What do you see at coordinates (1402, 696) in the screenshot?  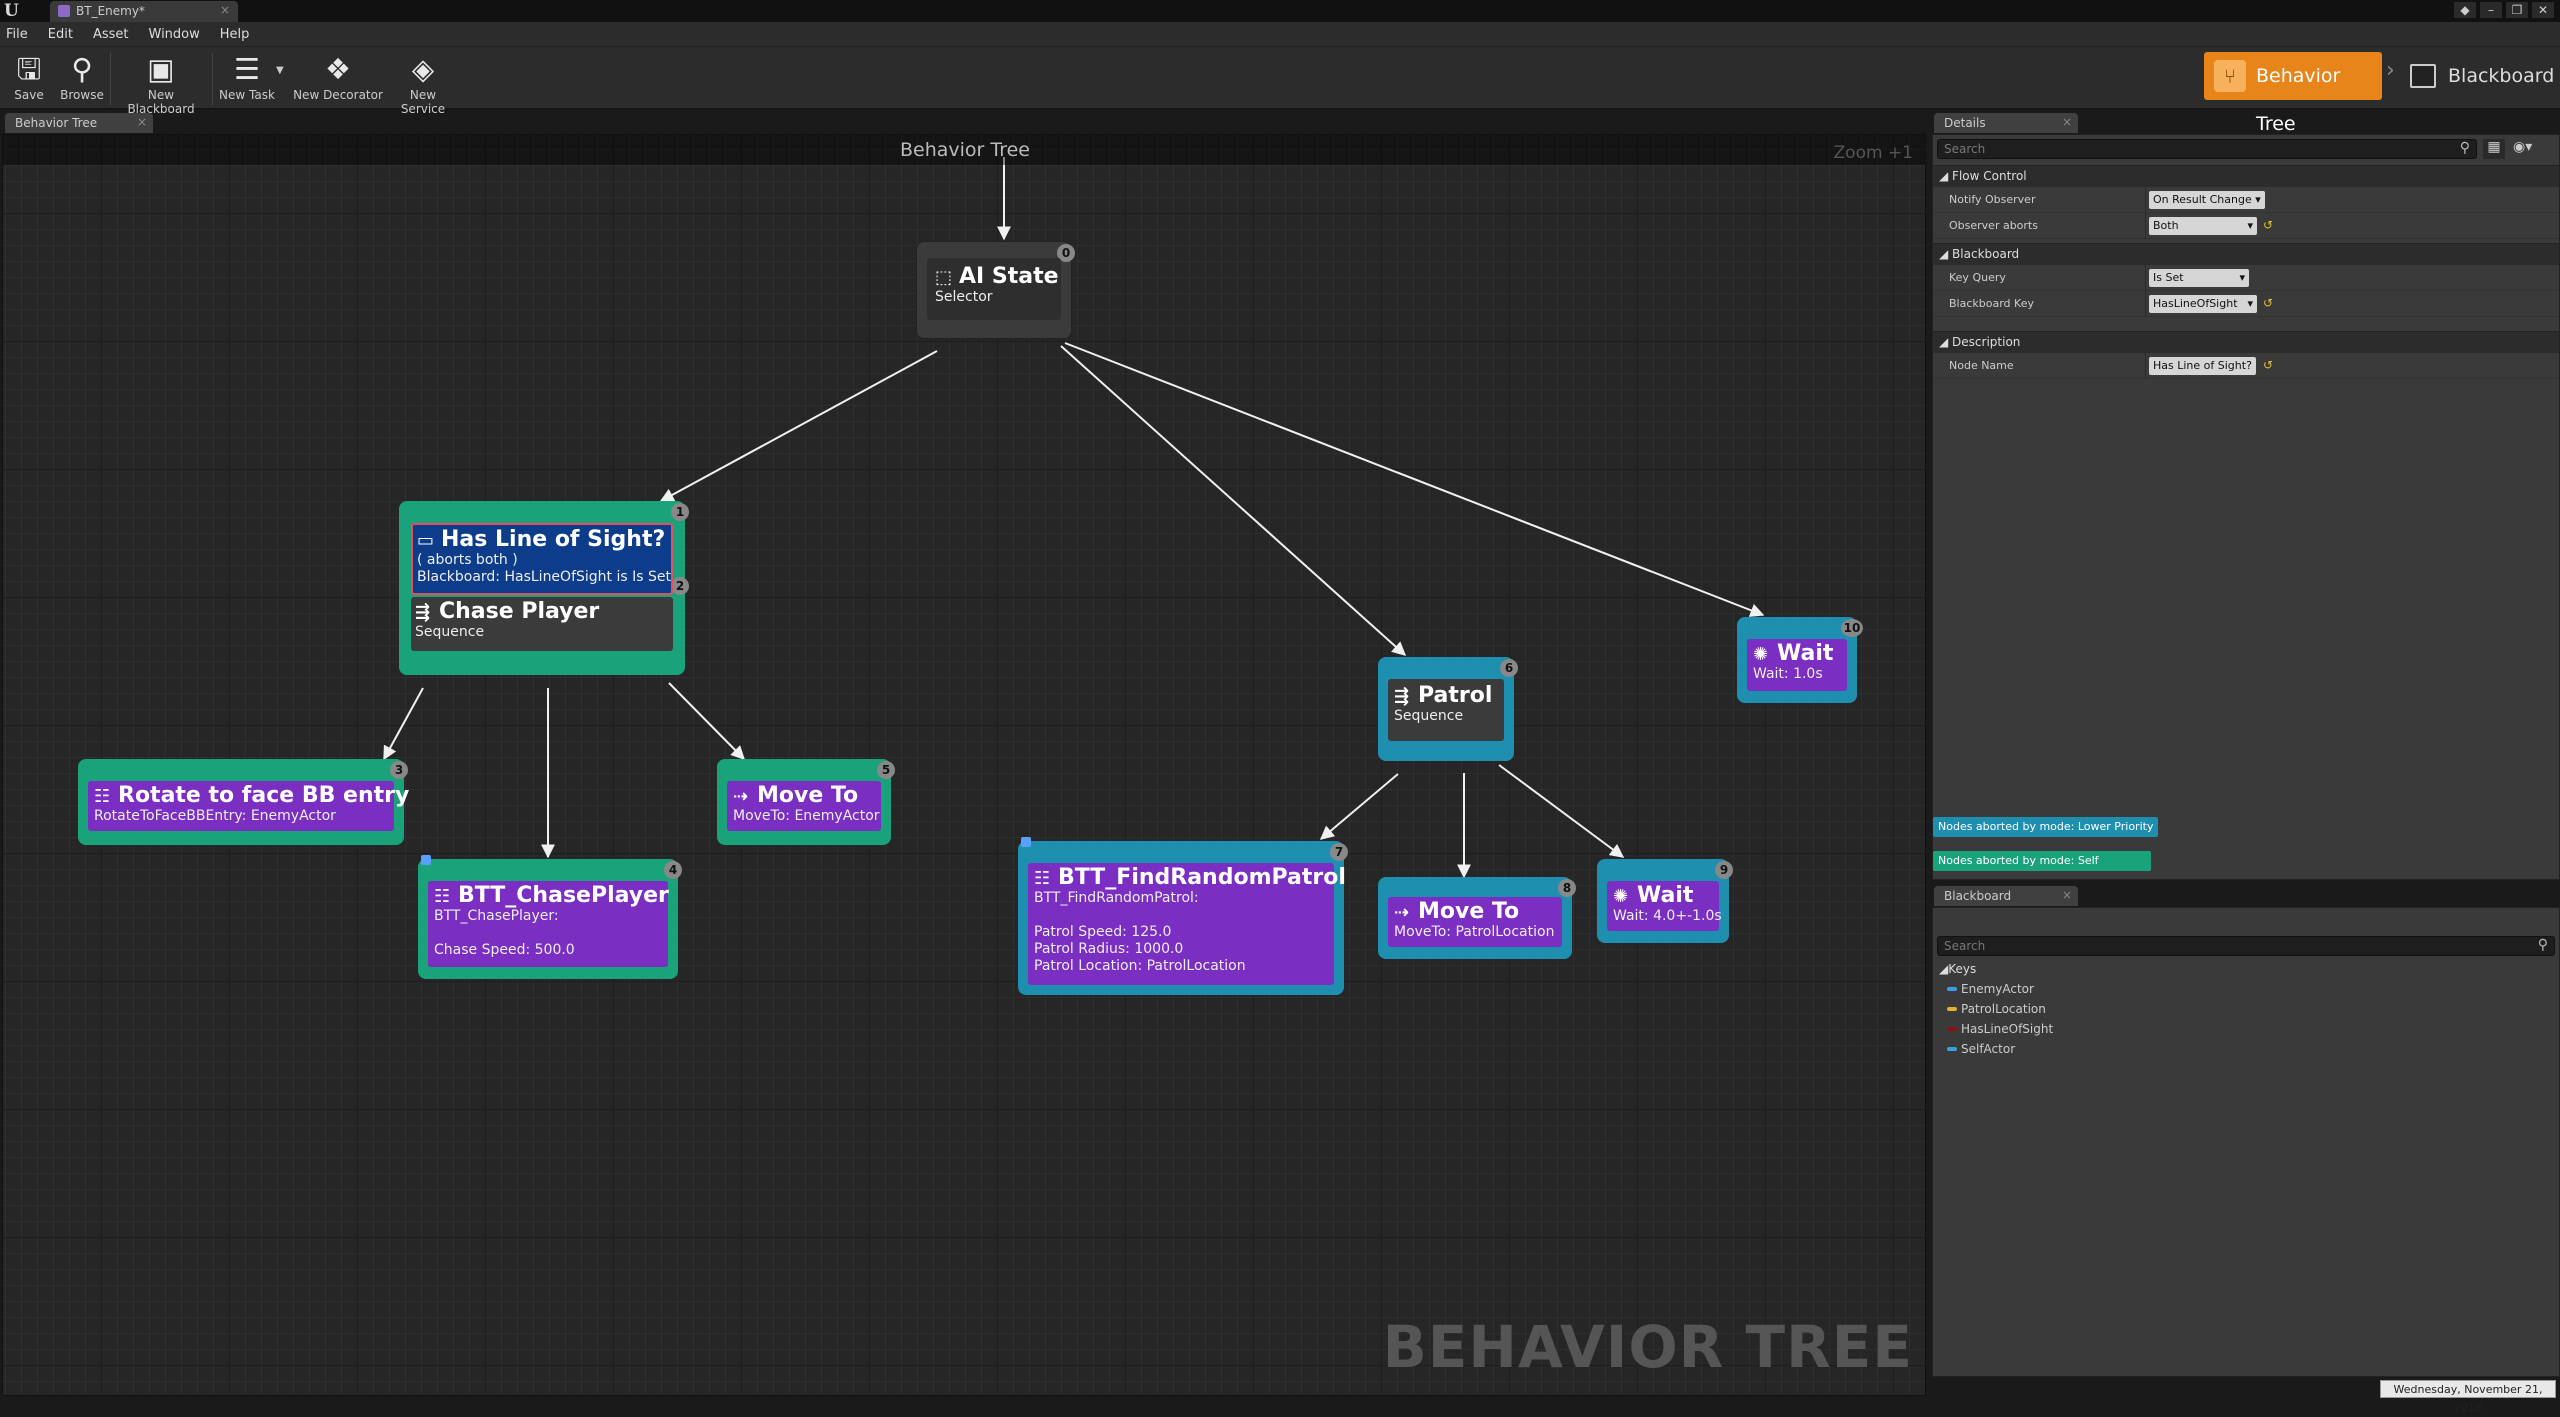 I see `sequence-icon: ⇶` at bounding box center [1402, 696].